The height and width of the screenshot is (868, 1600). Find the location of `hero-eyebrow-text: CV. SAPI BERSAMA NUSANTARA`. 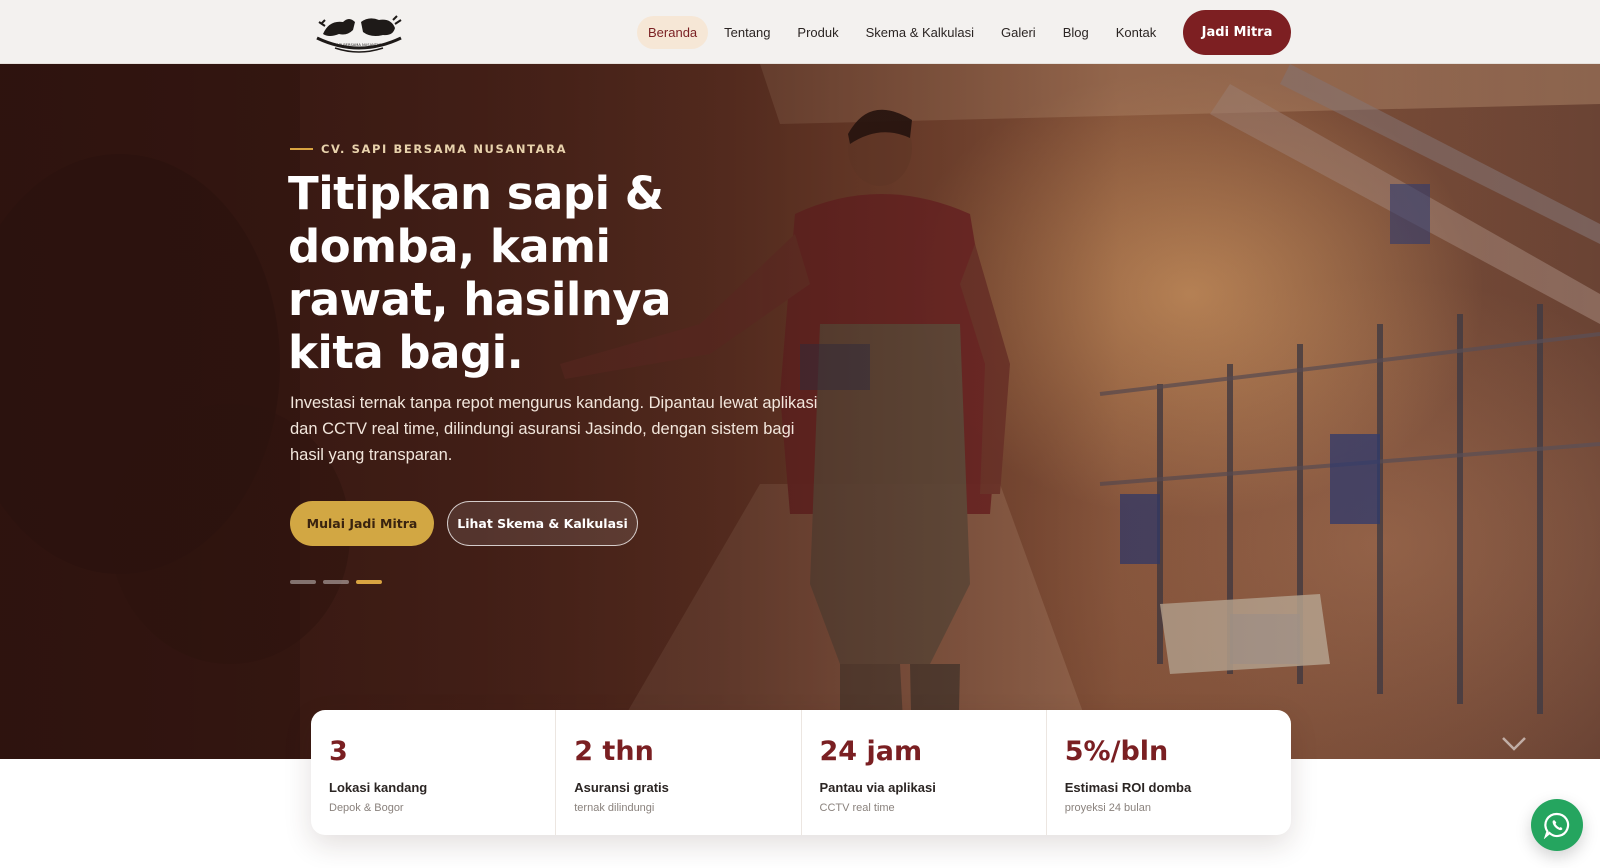

hero-eyebrow-text: CV. SAPI BERSAMA NUSANTARA is located at coordinates (444, 149).